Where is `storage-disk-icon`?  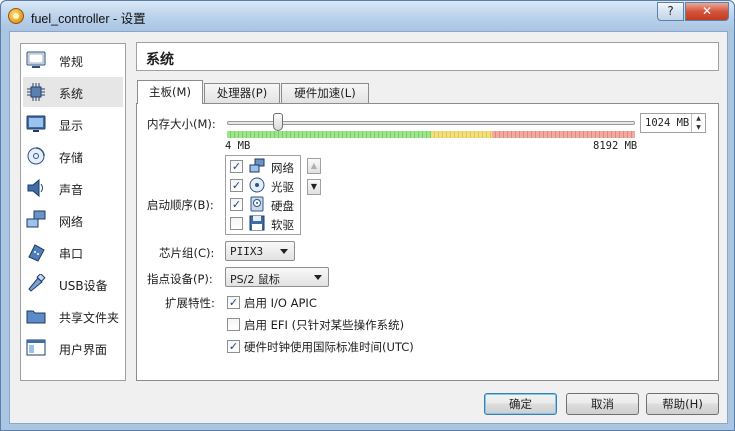
storage-disk-icon is located at coordinates (36, 156).